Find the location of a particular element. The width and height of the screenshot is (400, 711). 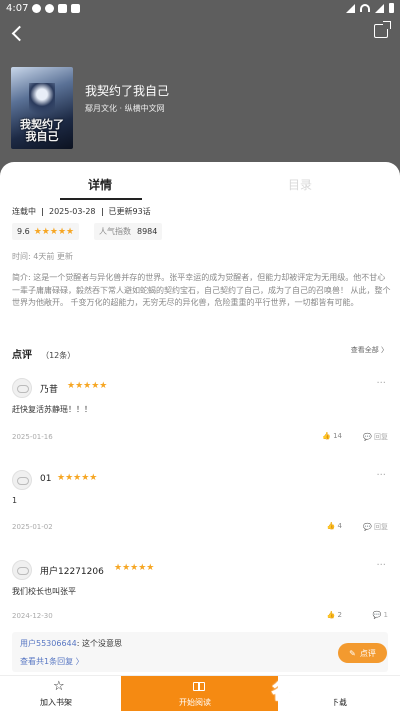

comment-item: 01 ★★★★★ ··· 1 2025-01-02 👍 4 💬 回复 is located at coordinates (200, 505).